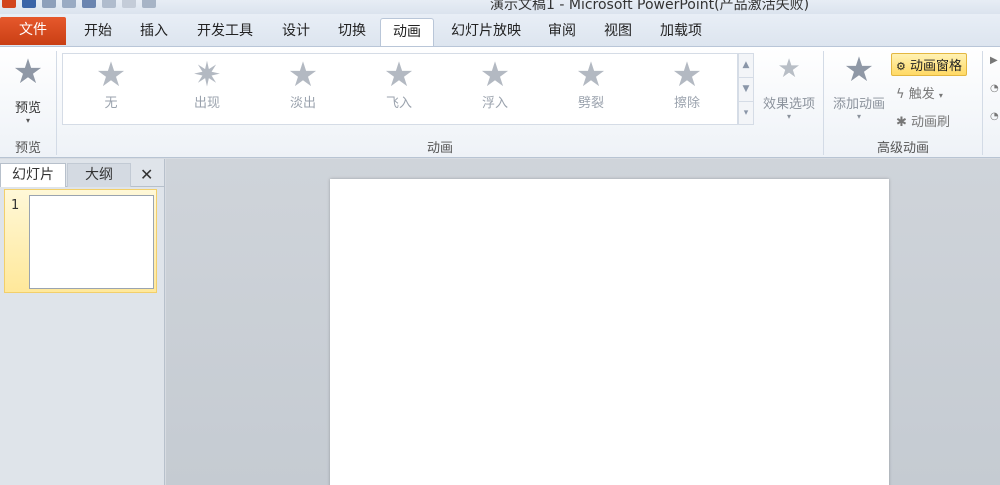  Describe the element at coordinates (407, 32) in the screenshot. I see `tab-animations: 动画` at that location.